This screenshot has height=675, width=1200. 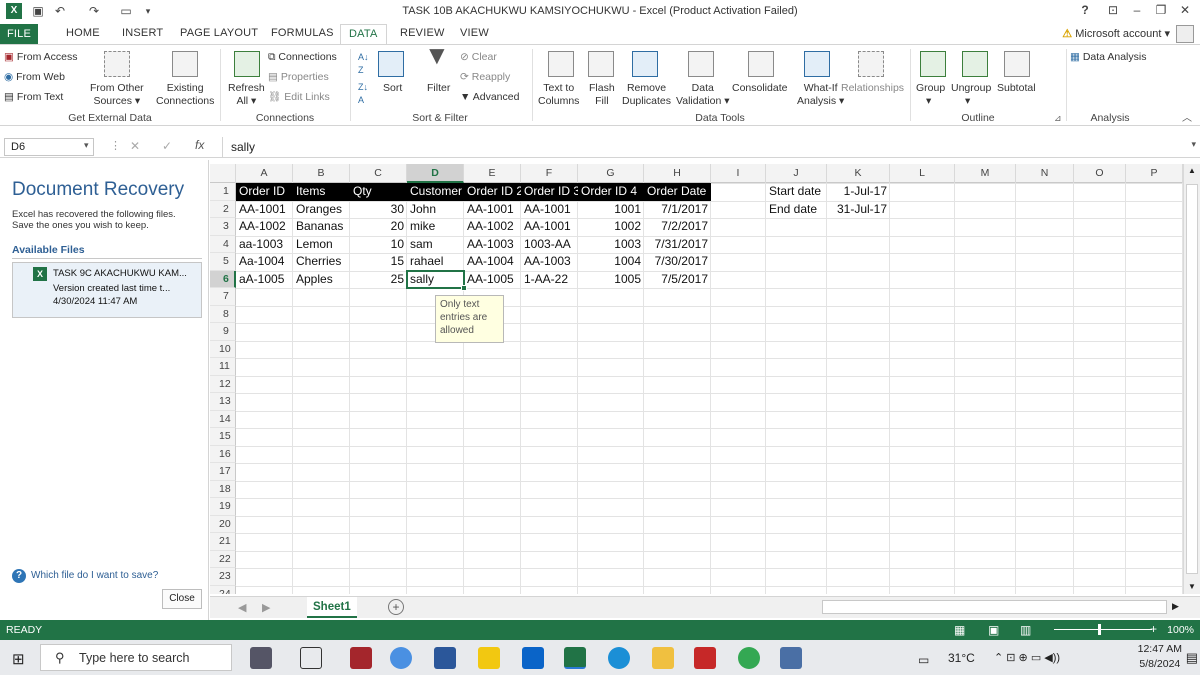 I want to click on cell-b6: Apples, so click(x=321, y=280).